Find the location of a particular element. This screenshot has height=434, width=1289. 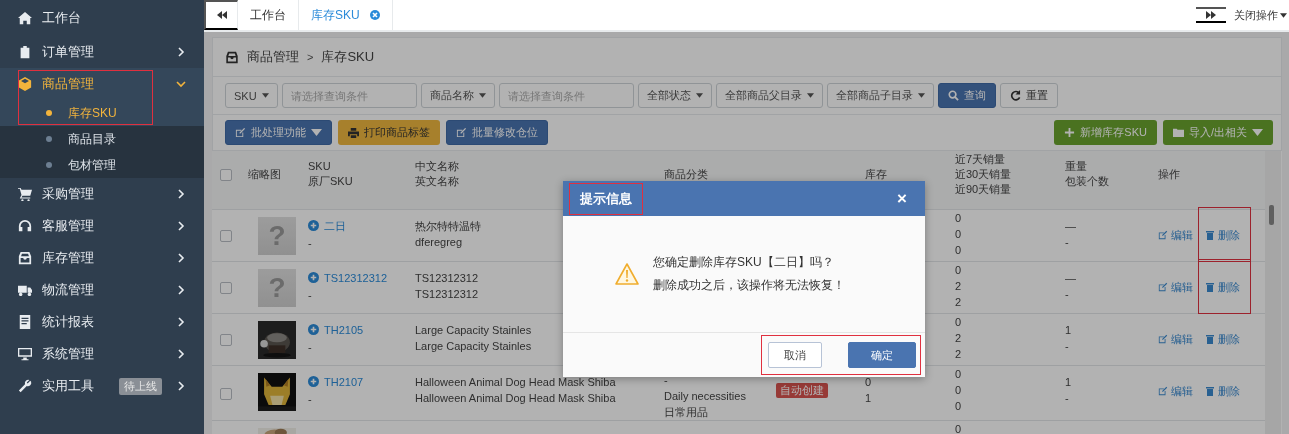

column-header: 近7天销量 is located at coordinates (980, 159).